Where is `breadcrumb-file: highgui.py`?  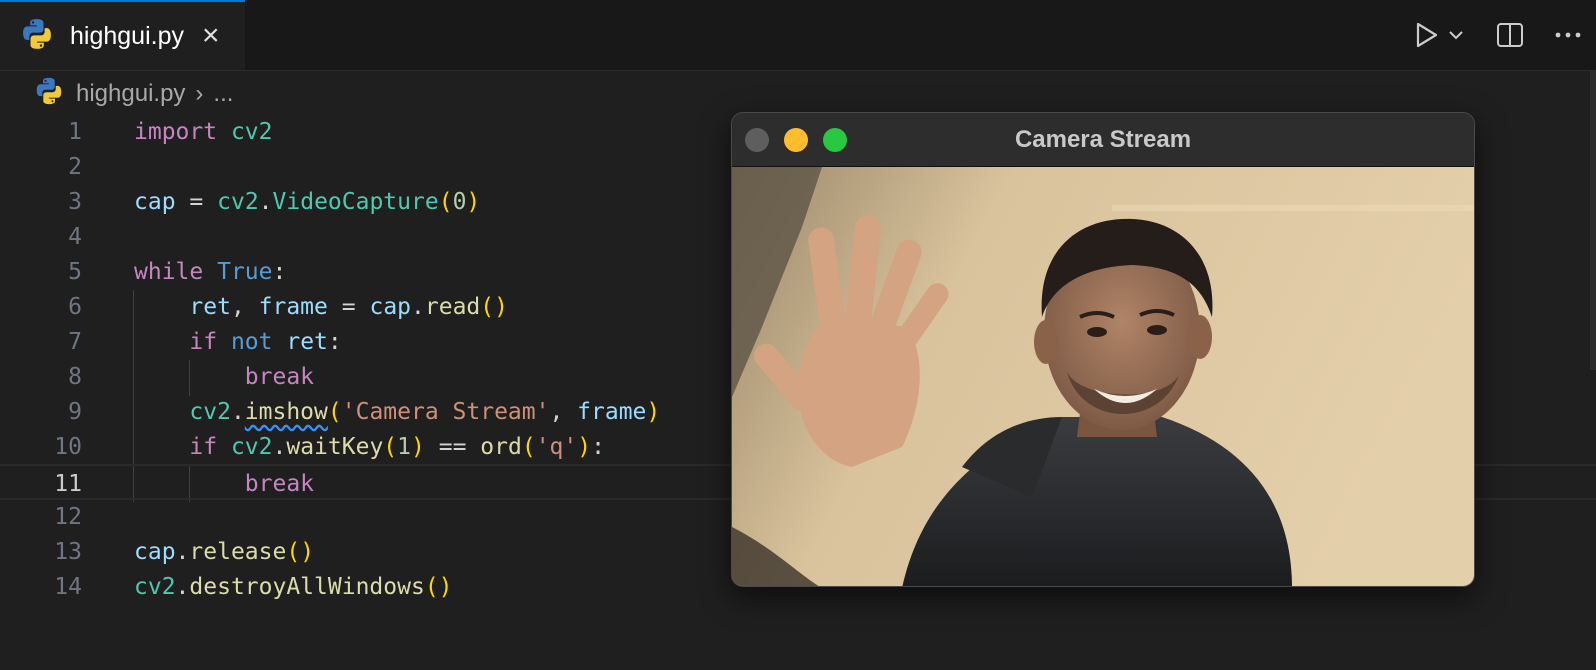
breadcrumb-file: highgui.py is located at coordinates (130, 94).